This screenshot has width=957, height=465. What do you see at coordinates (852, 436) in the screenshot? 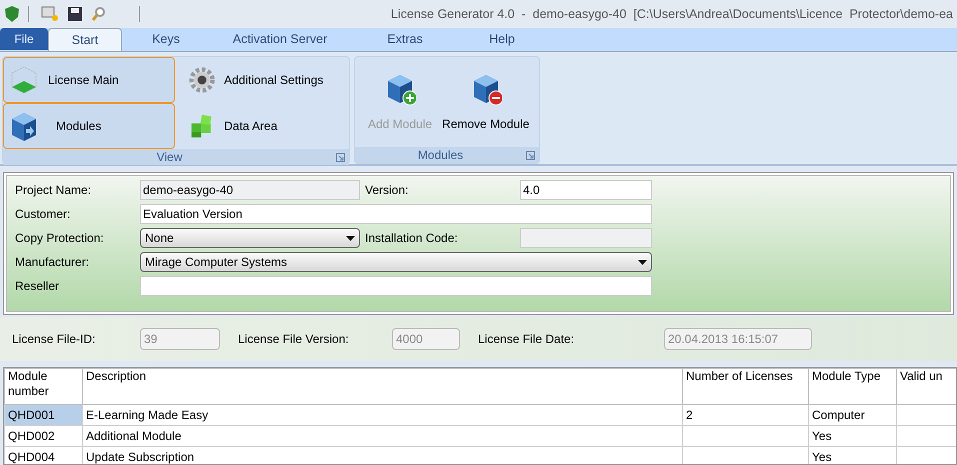
I see `table-cell: Yes` at bounding box center [852, 436].